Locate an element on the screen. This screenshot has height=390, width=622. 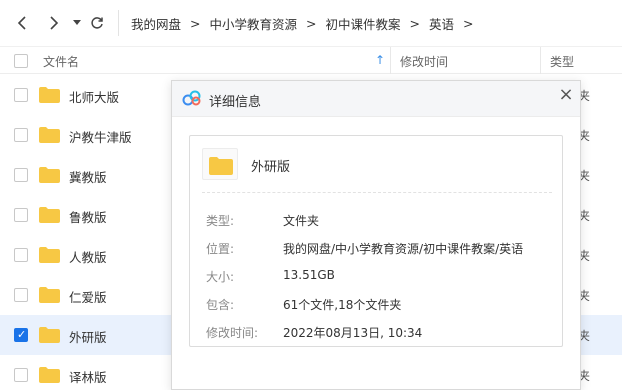
sort-up-icon: ↑ is located at coordinates (380, 60).